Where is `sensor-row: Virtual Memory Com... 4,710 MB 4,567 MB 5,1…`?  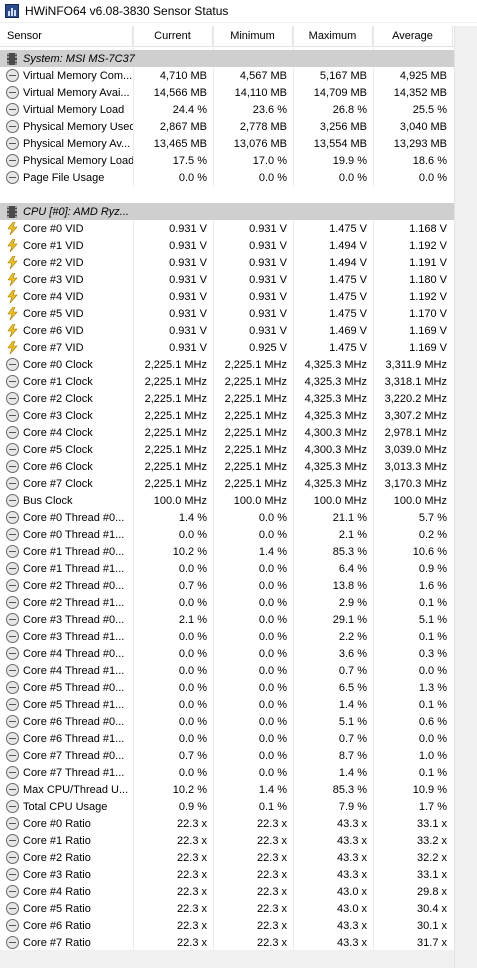
sensor-row: Virtual Memory Com... 4,710 MB 4,567 MB 5,1… is located at coordinates (227, 75).